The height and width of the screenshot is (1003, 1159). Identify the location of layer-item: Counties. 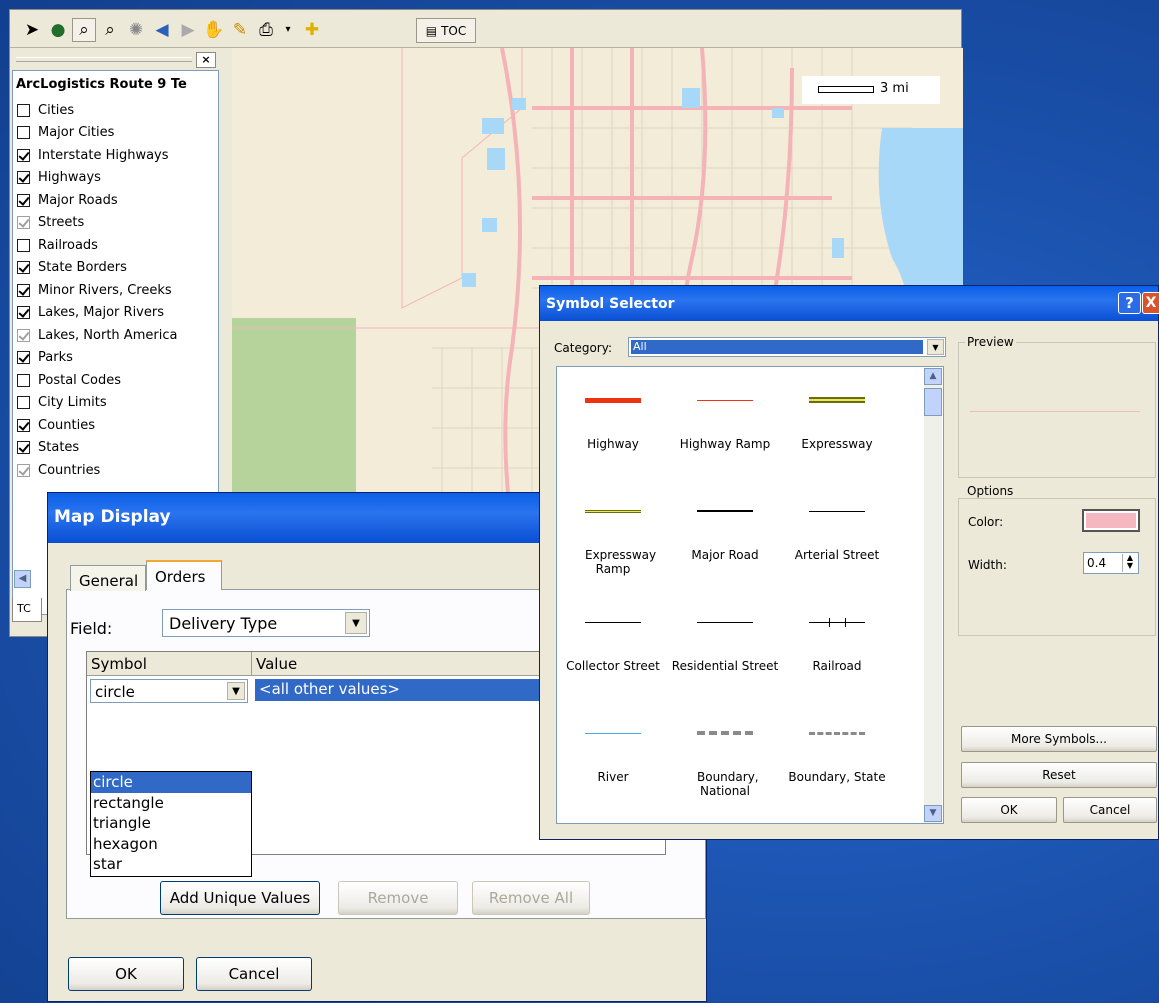
(56, 425).